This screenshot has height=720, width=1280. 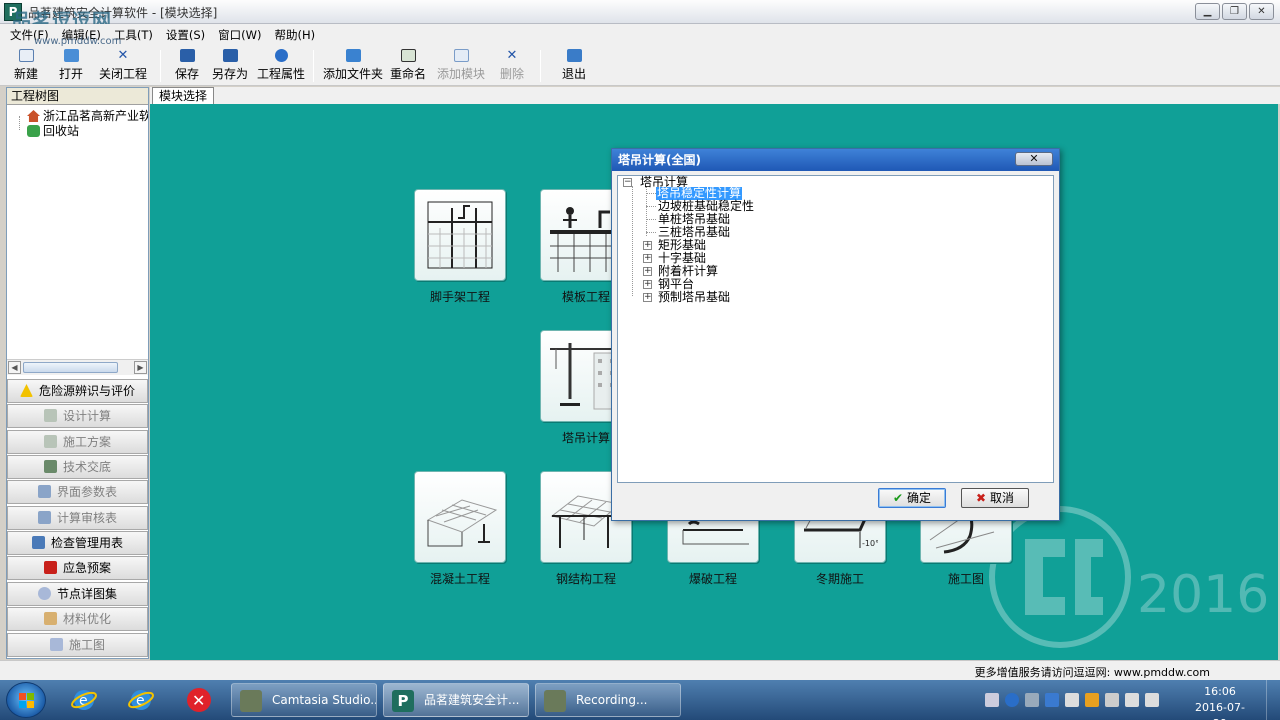 I want to click on start-button, so click(x=26, y=700).